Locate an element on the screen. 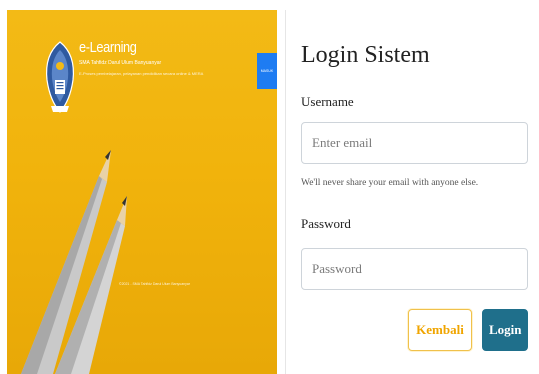 This screenshot has width=539, height=374. username-label: Username is located at coordinates (327, 101).